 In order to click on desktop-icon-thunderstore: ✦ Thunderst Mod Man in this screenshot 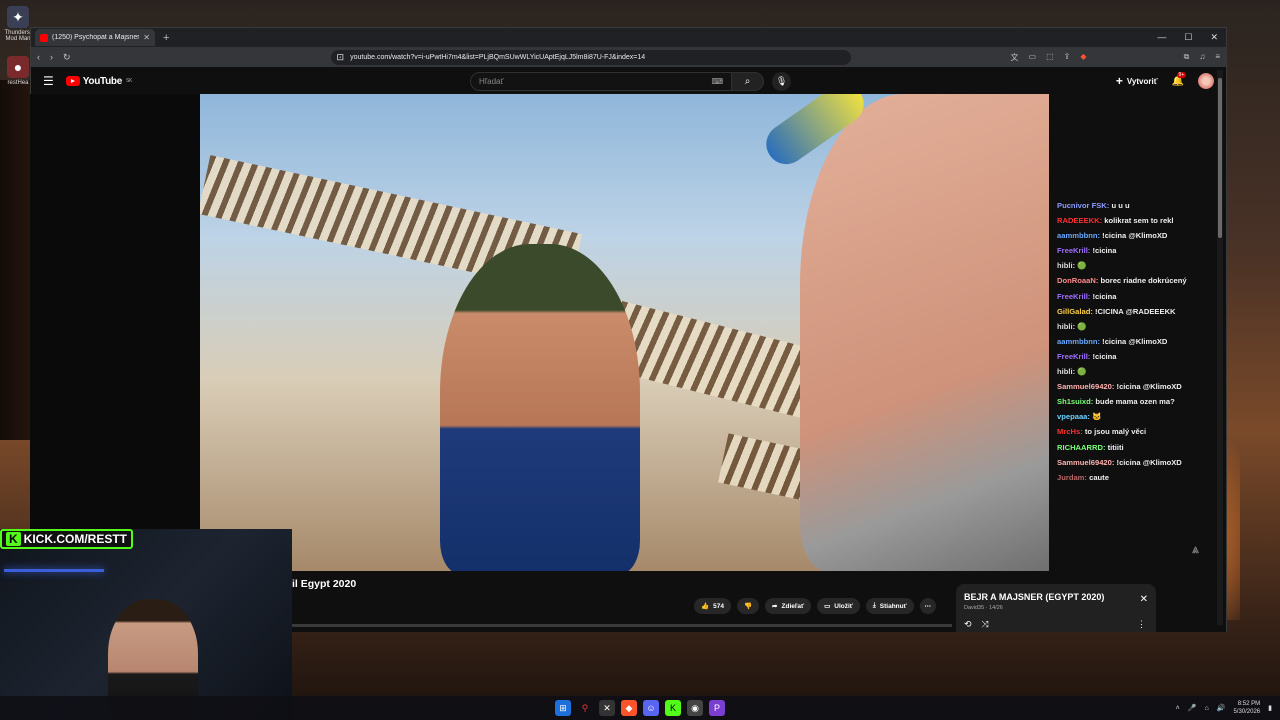, I will do `click(18, 24)`.